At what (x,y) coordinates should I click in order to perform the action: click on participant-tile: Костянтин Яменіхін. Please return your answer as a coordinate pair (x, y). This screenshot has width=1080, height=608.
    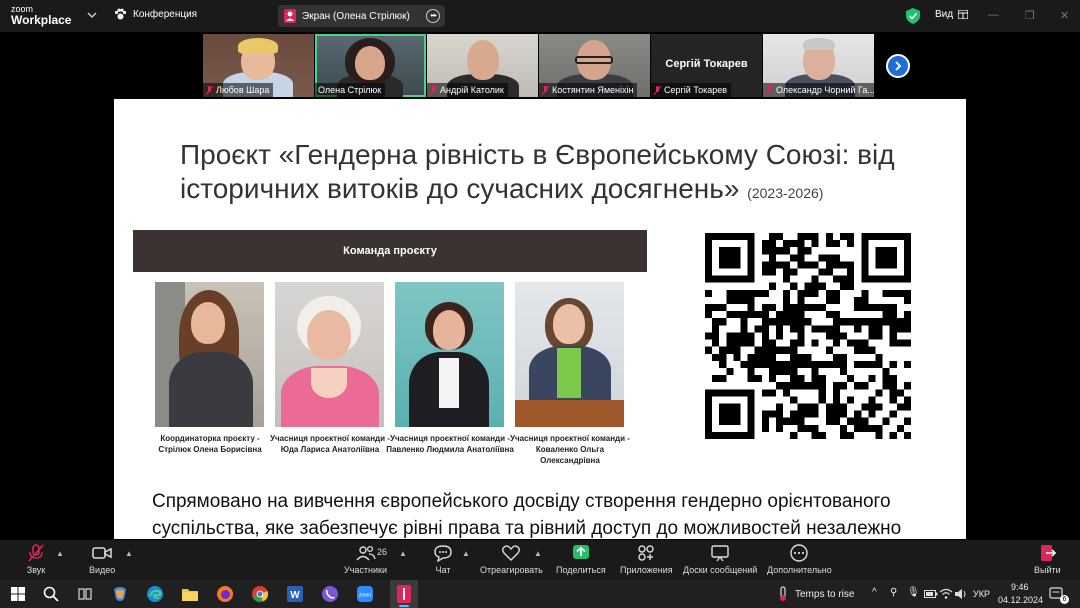
    Looking at the image, I should click on (594, 65).